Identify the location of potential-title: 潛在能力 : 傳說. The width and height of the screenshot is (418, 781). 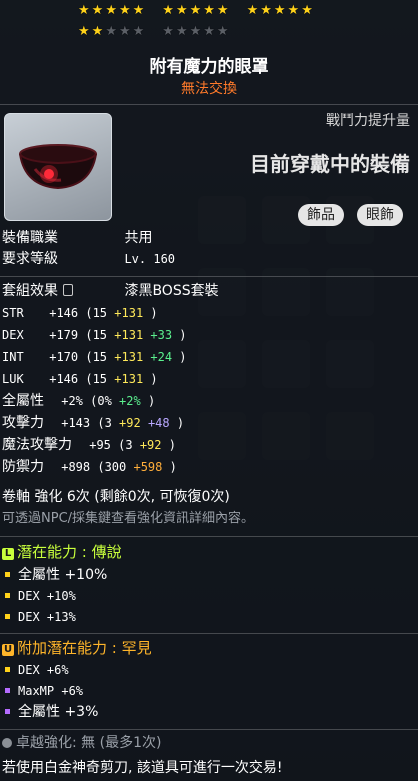
(69, 552).